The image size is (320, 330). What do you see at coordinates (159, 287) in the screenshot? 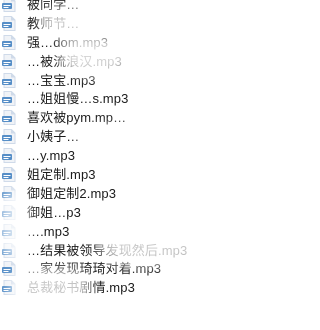
I see `file-row: 总裁秘书剧情.mp3` at bounding box center [159, 287].